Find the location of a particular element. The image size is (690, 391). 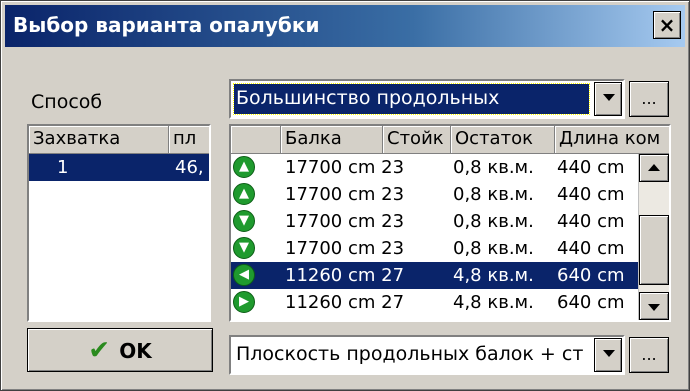

ok-button-label: OK is located at coordinates (135, 350).